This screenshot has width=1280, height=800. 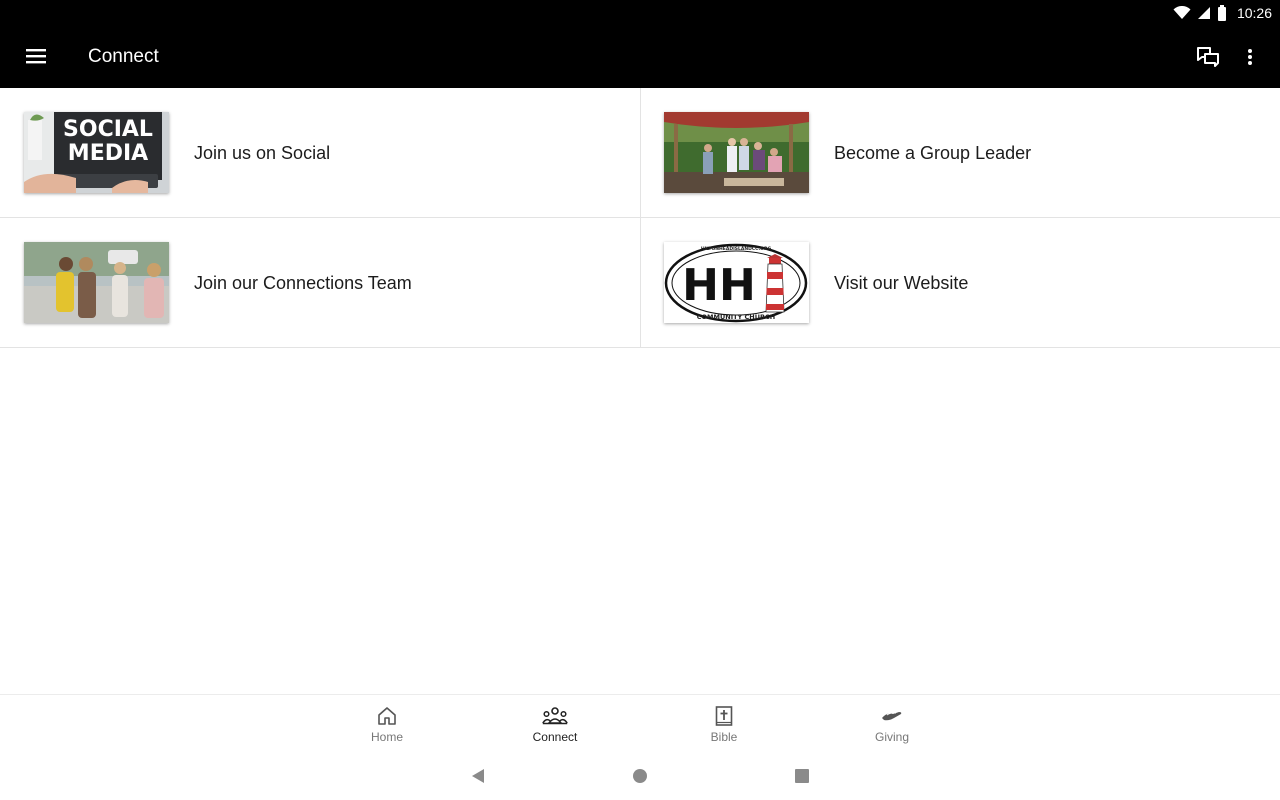 What do you see at coordinates (1182, 12) in the screenshot?
I see `wifi-icon` at bounding box center [1182, 12].